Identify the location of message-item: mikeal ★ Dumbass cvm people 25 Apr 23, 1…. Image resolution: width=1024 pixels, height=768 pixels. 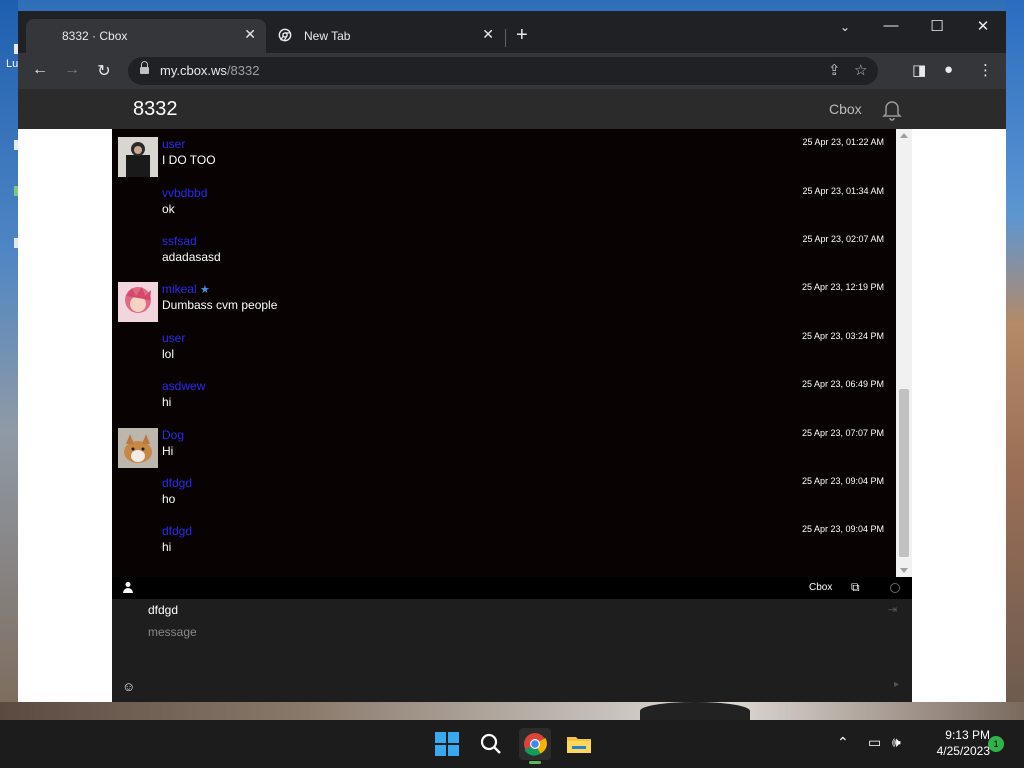
(504, 306).